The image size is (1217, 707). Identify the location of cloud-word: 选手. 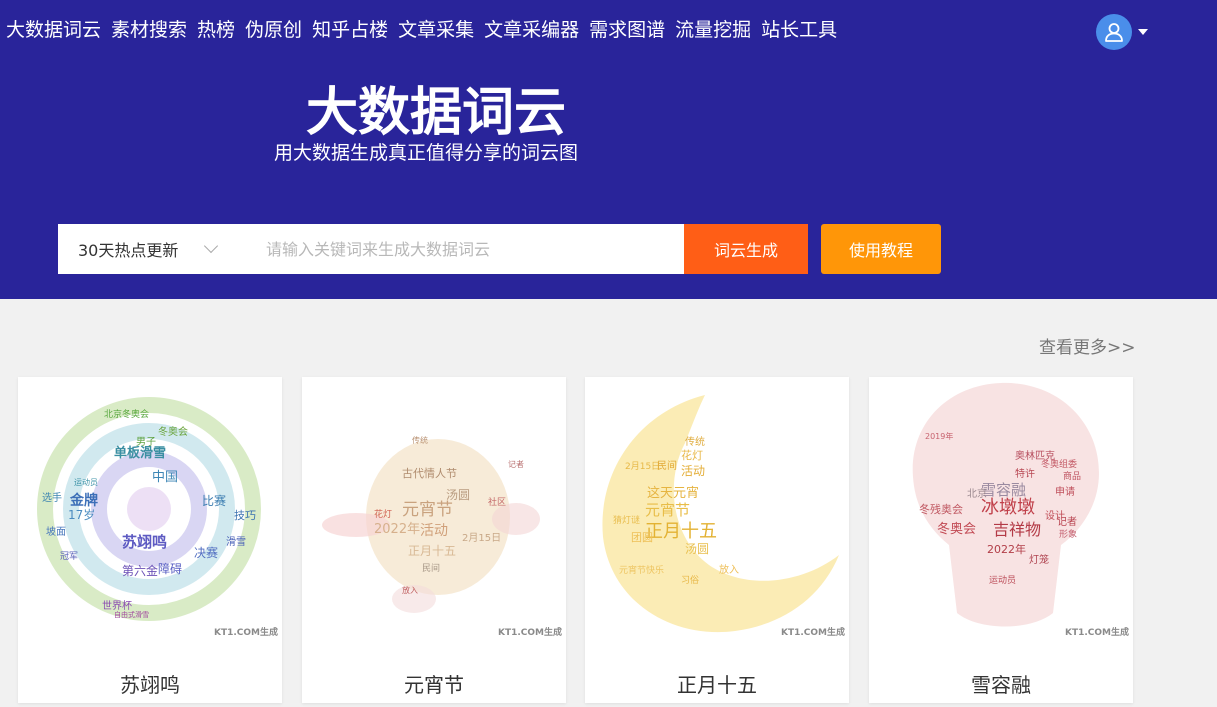
(52, 497).